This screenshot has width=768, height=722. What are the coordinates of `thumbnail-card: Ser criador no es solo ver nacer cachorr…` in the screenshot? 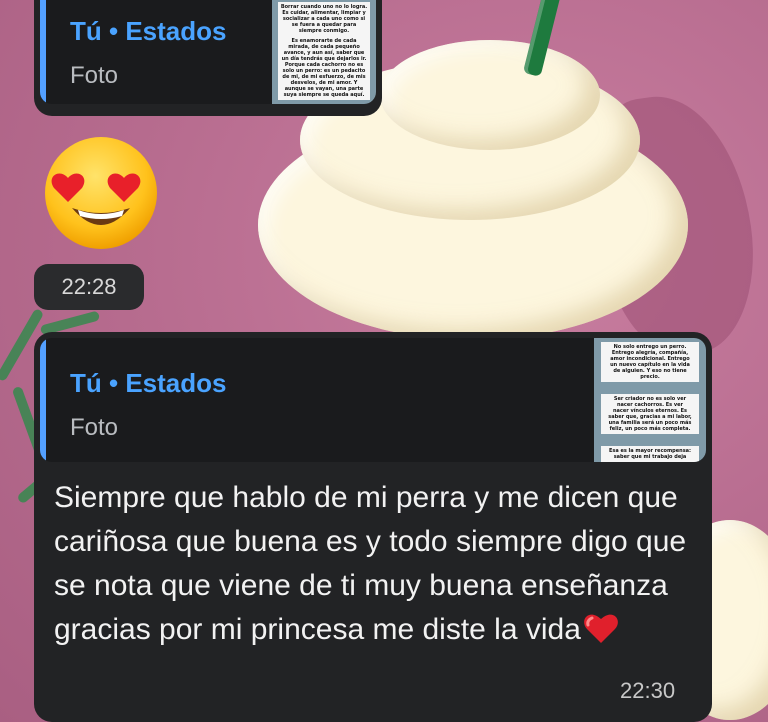 It's located at (650, 414).